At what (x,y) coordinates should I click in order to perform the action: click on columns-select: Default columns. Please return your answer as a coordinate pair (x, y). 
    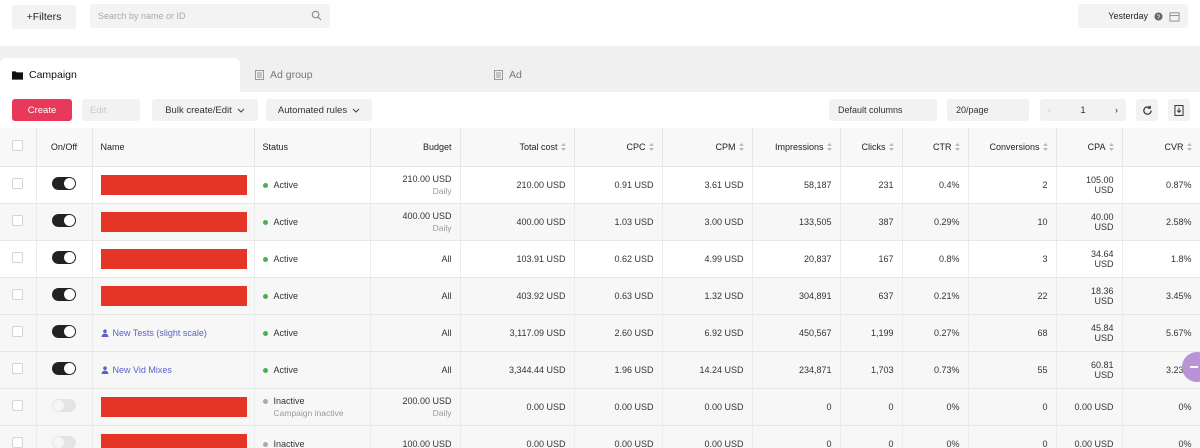
    Looking at the image, I should click on (883, 110).